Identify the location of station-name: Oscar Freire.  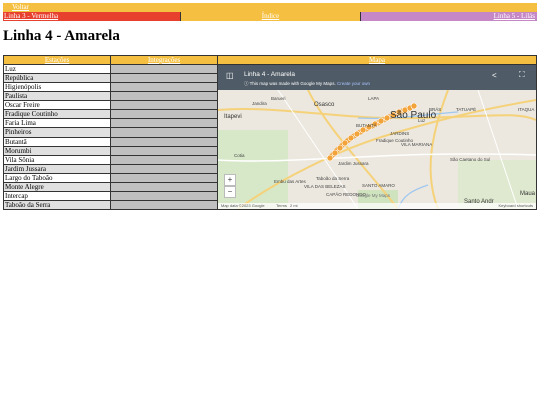
(57, 105).